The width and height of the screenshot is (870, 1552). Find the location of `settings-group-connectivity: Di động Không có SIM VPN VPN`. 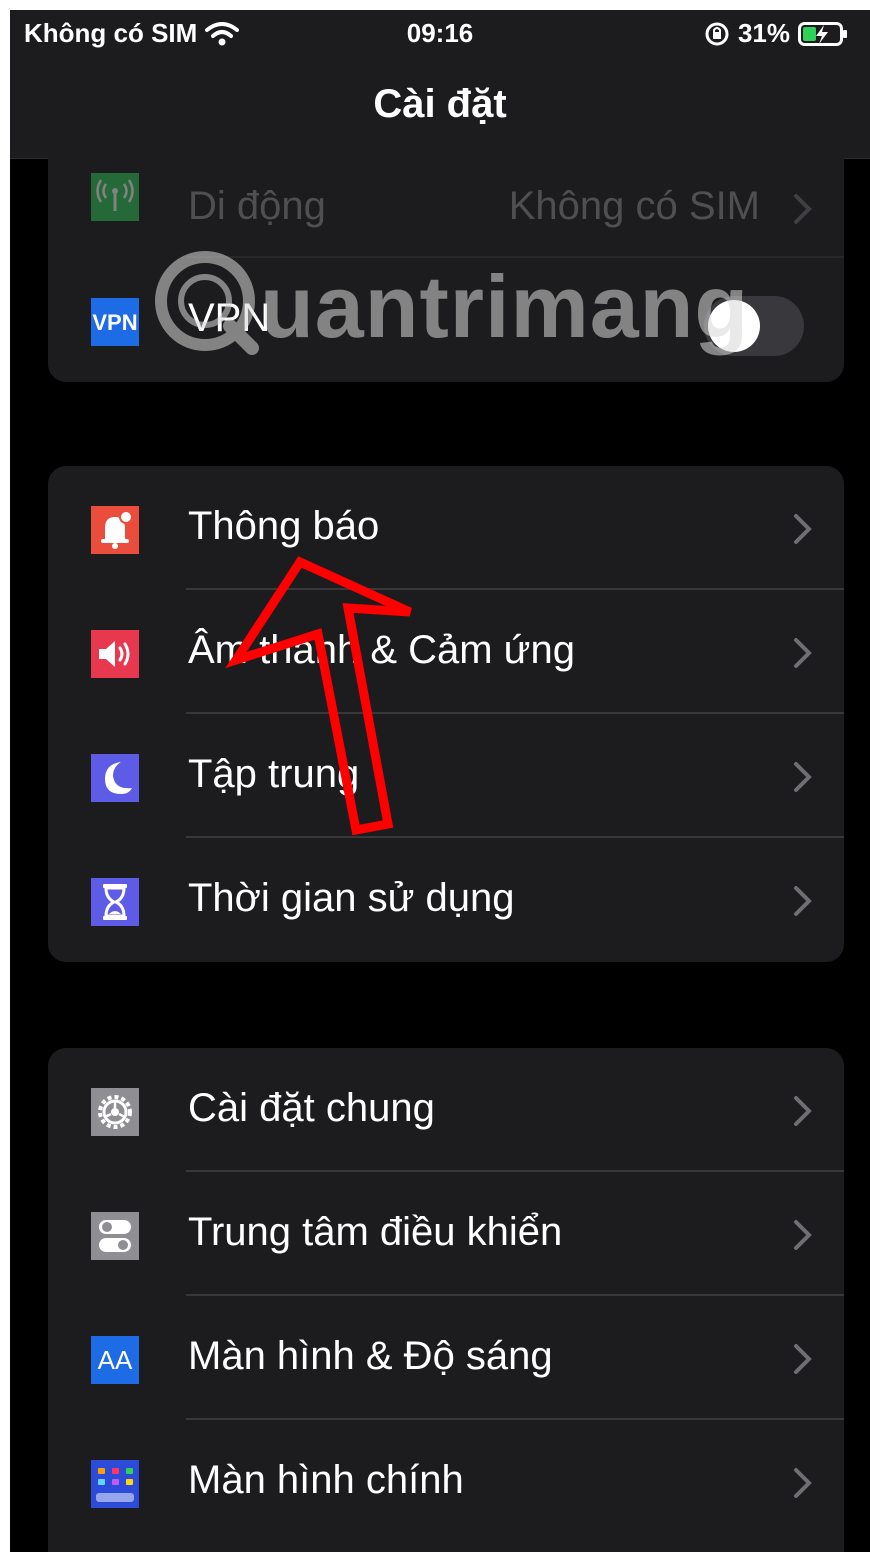

settings-group-connectivity: Di động Không có SIM VPN VPN is located at coordinates (446, 259).